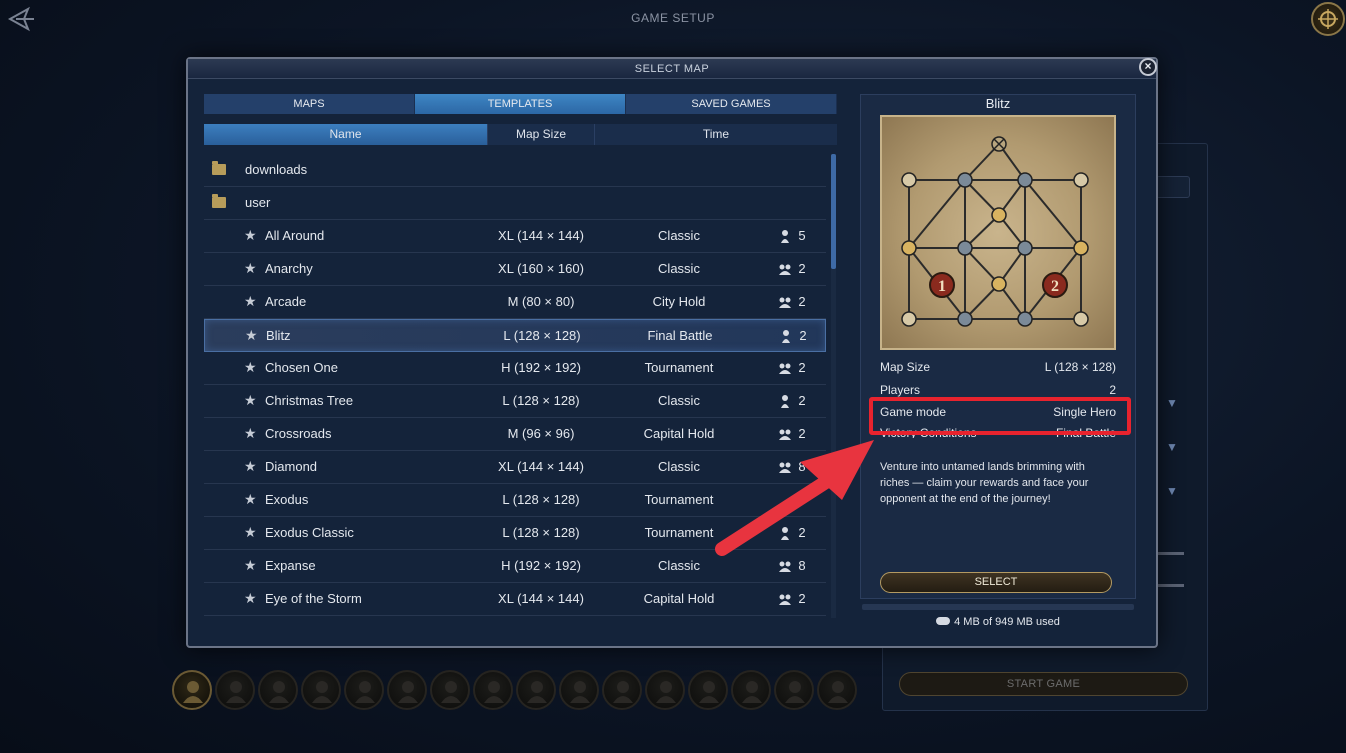  Describe the element at coordinates (515, 368) in the screenshot. I see `list-item: ★ Chosen One H (192 × 192) Tournament 2` at that location.